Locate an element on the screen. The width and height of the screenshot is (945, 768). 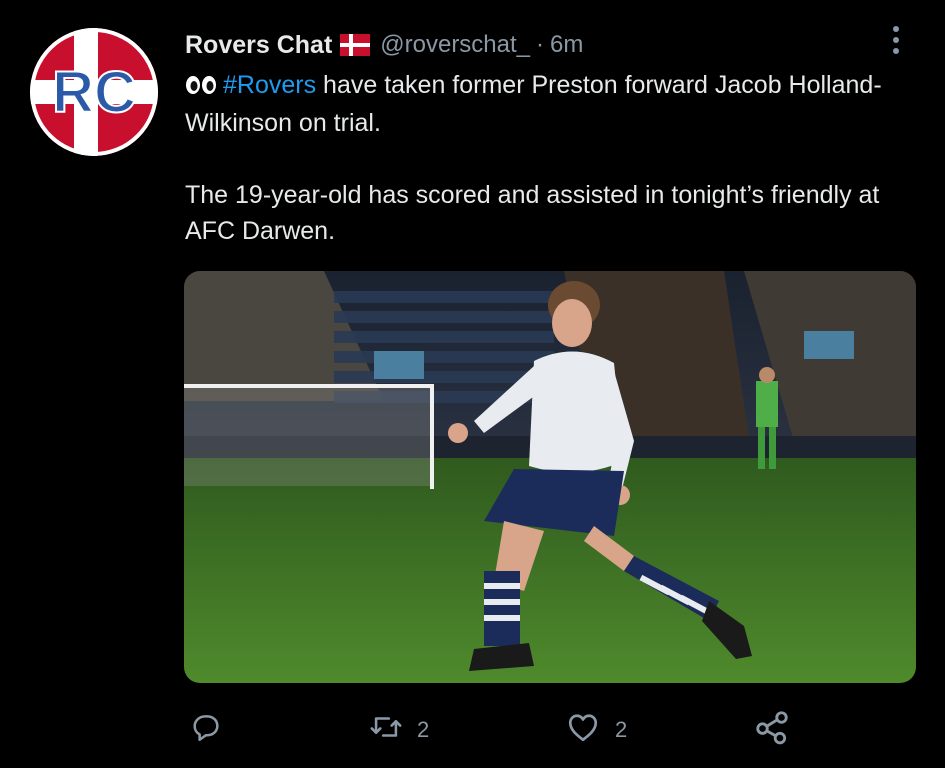
more-options-icon is located at coordinates (896, 40).